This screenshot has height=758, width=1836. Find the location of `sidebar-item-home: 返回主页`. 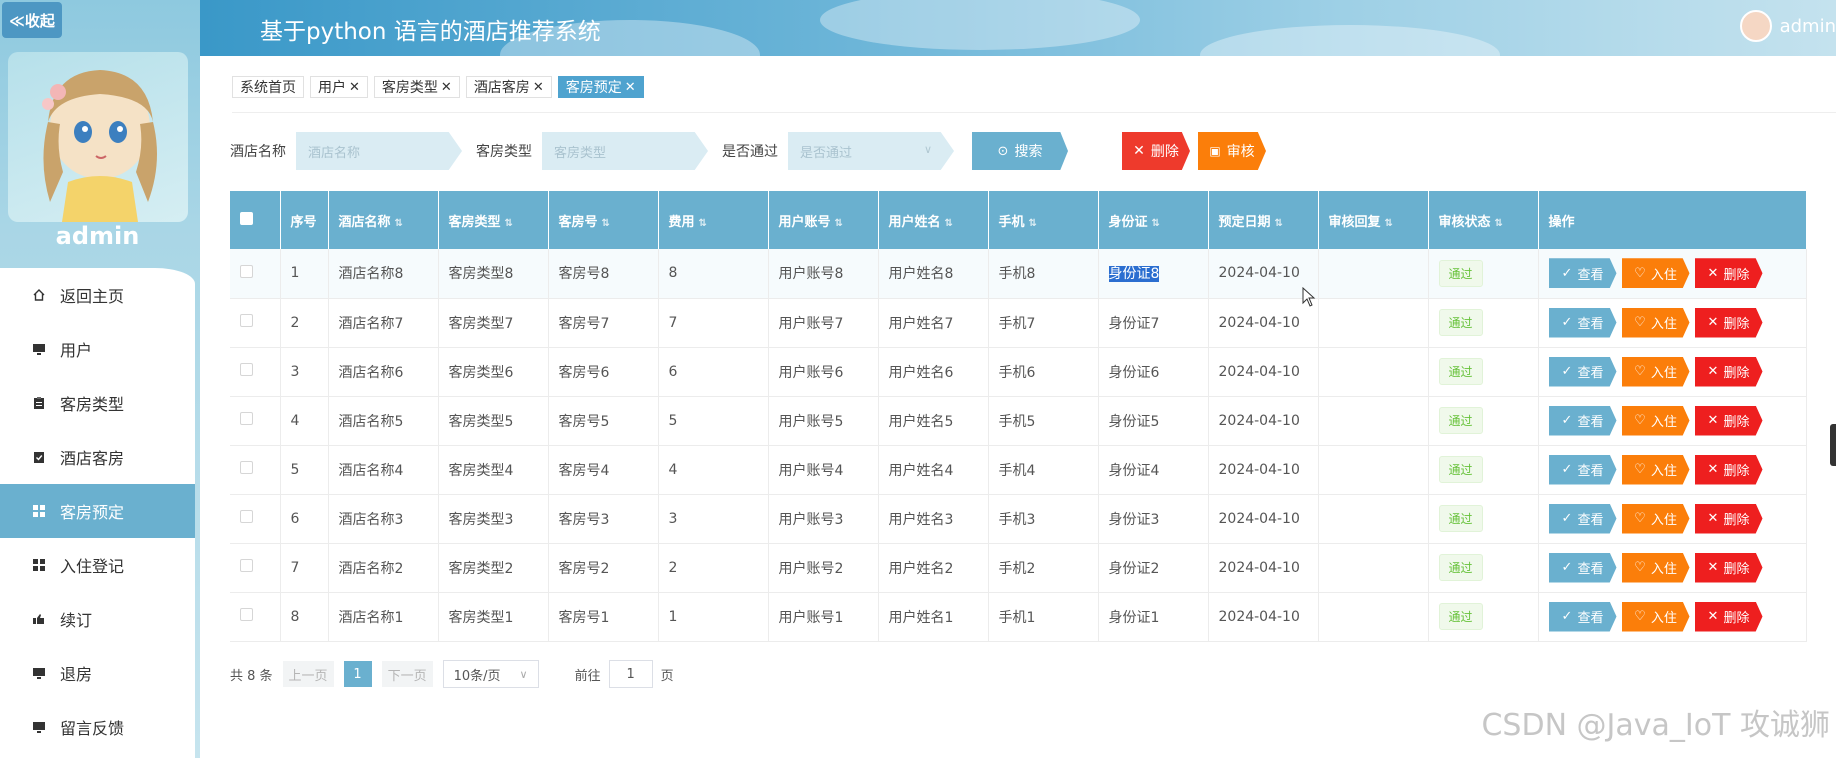

sidebar-item-home: 返回主页 is located at coordinates (97, 295).